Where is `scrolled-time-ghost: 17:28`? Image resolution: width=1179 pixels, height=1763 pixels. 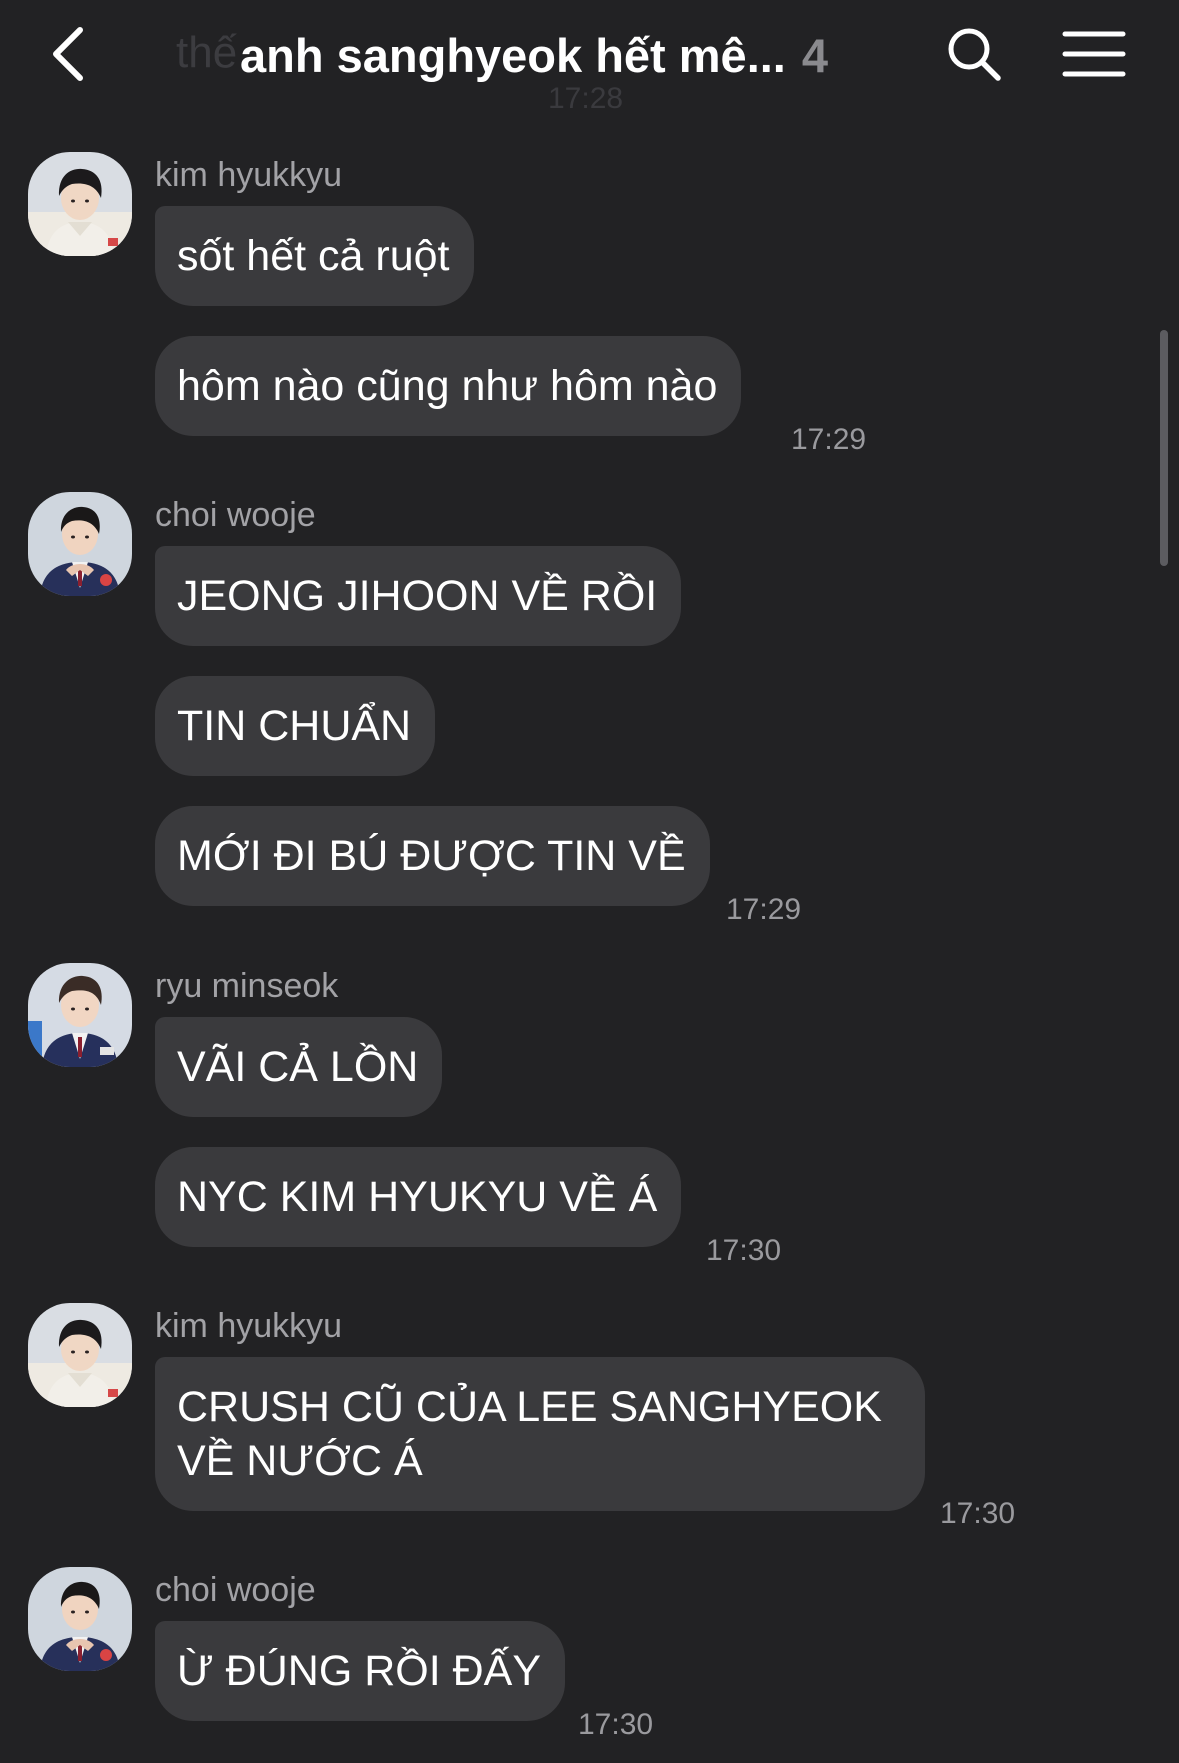 scrolled-time-ghost: 17:28 is located at coordinates (586, 98).